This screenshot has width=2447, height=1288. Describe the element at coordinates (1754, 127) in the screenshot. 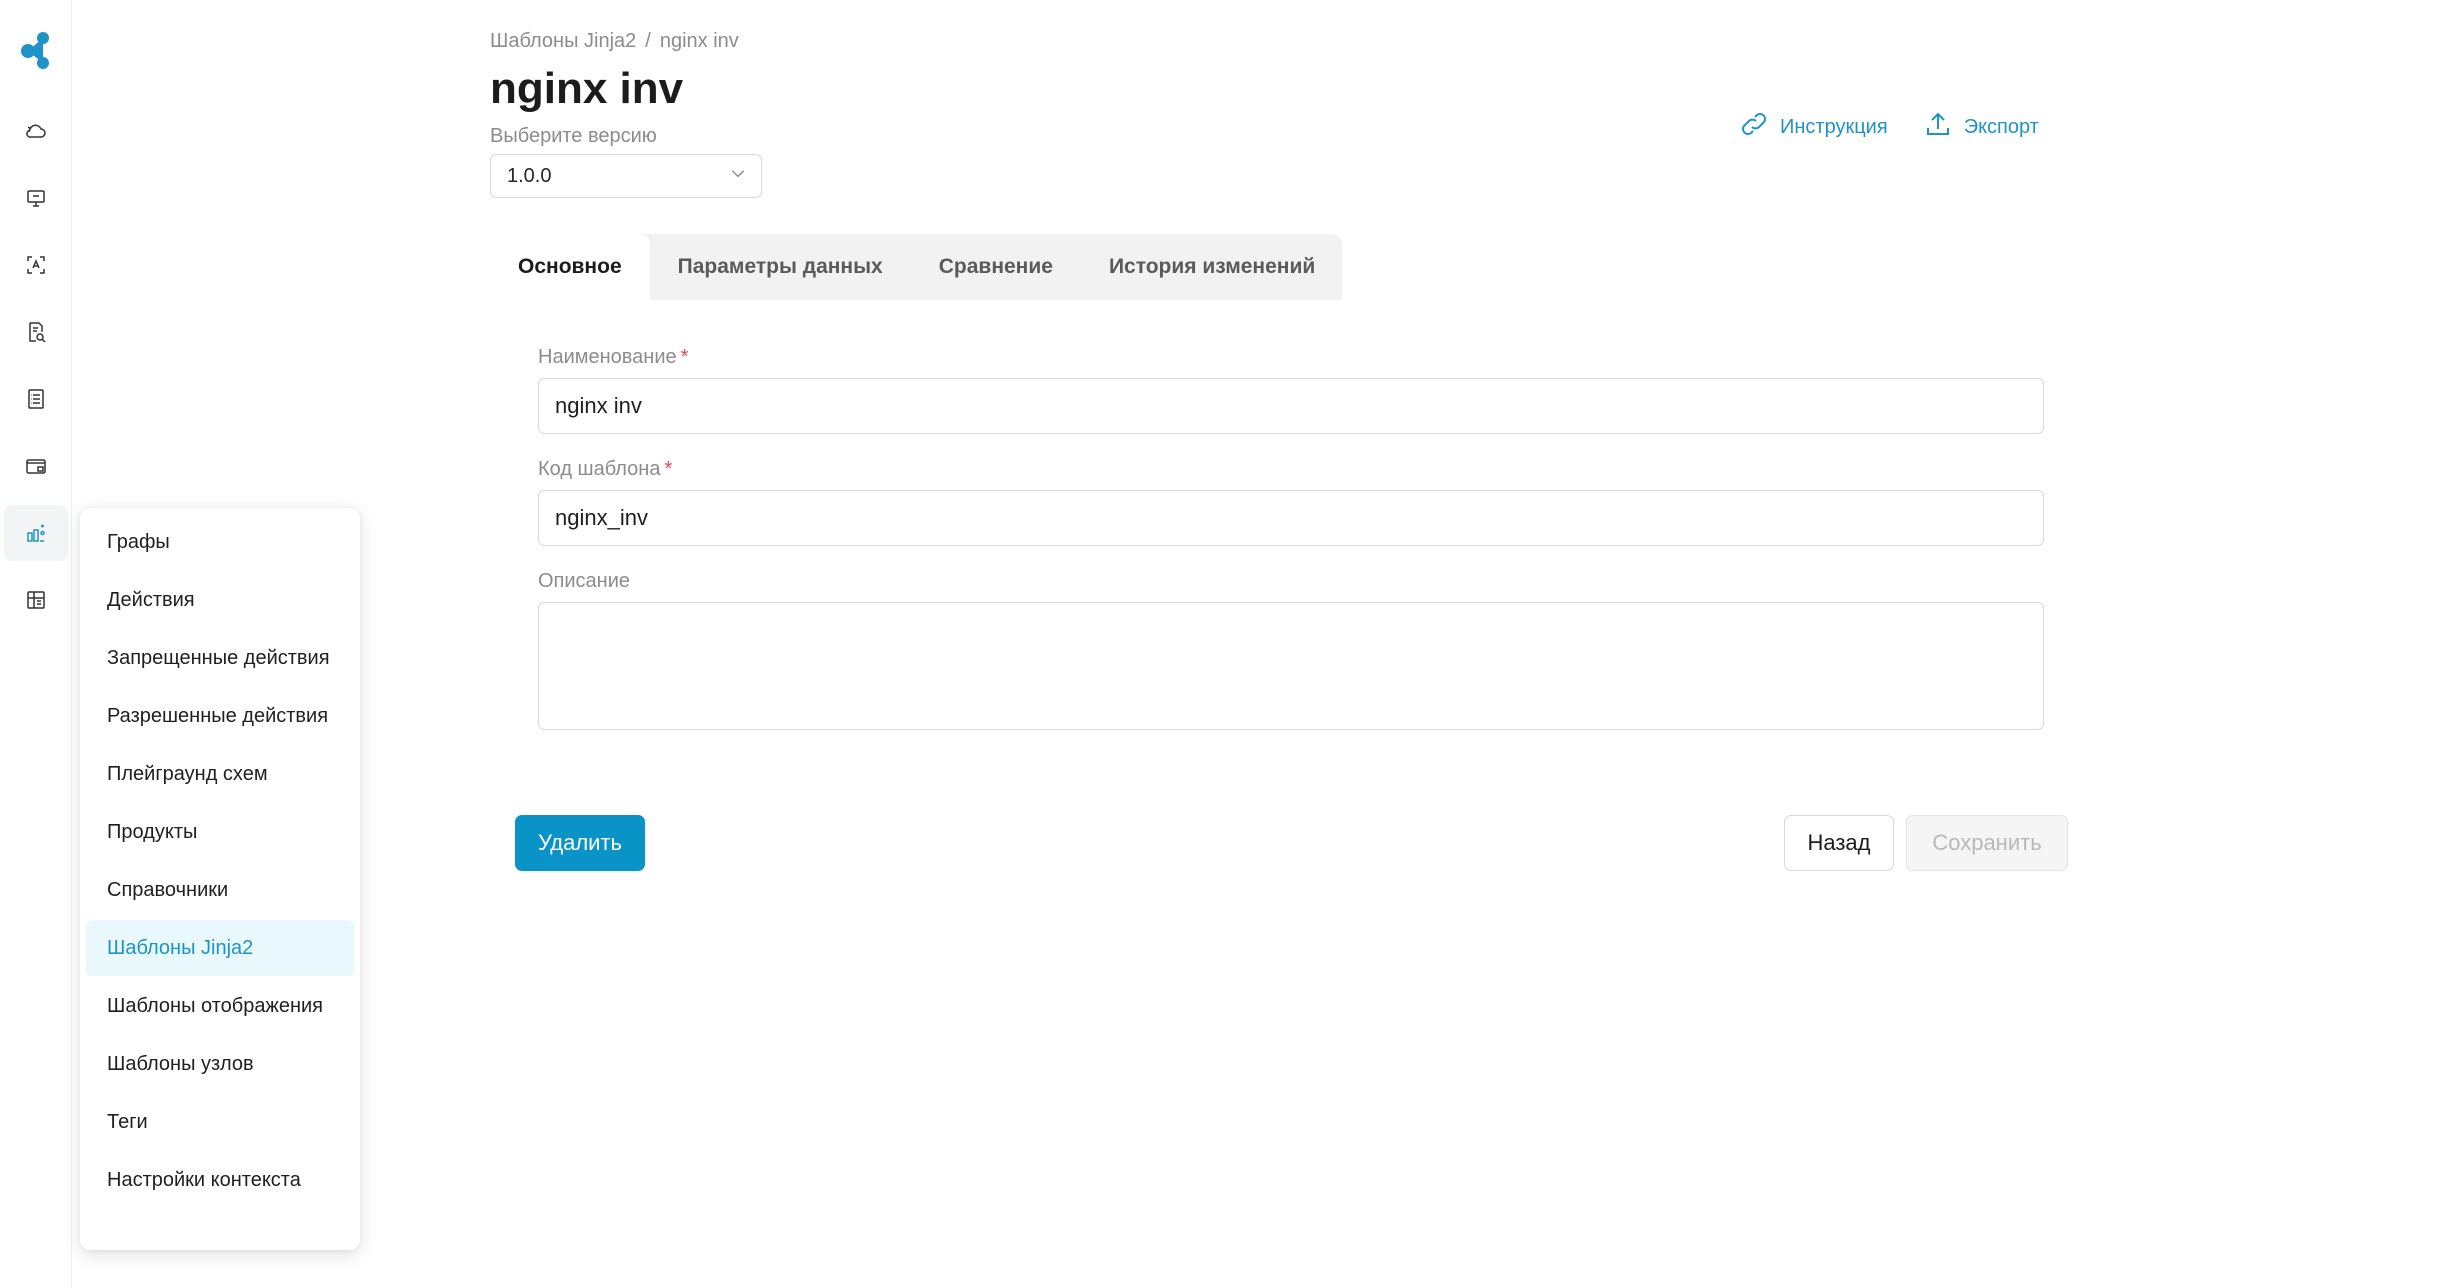

I see `link-icon` at that location.